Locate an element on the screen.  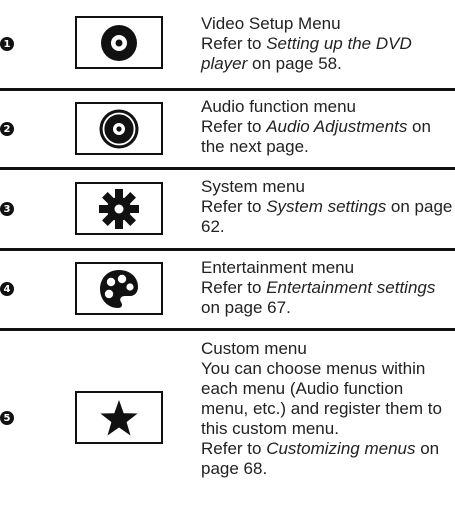
audio-function-menu-button is located at coordinates (119, 128).